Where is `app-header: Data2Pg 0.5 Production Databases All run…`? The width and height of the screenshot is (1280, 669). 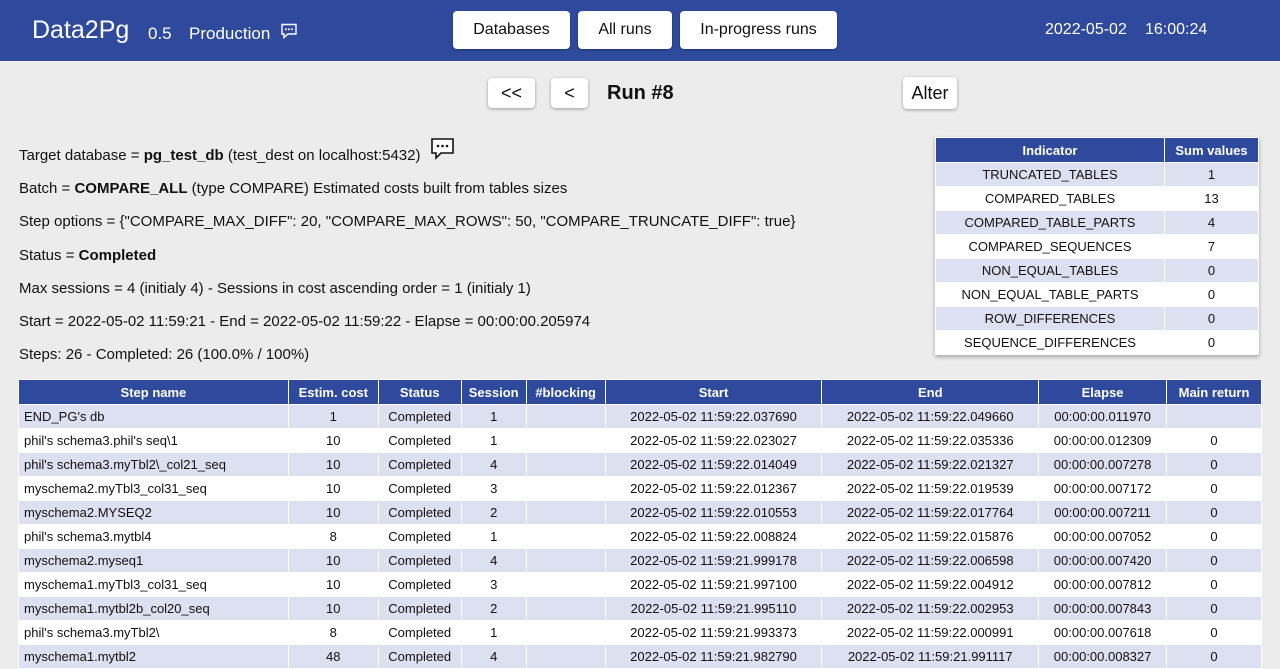 app-header: Data2Pg 0.5 Production Databases All run… is located at coordinates (640, 30).